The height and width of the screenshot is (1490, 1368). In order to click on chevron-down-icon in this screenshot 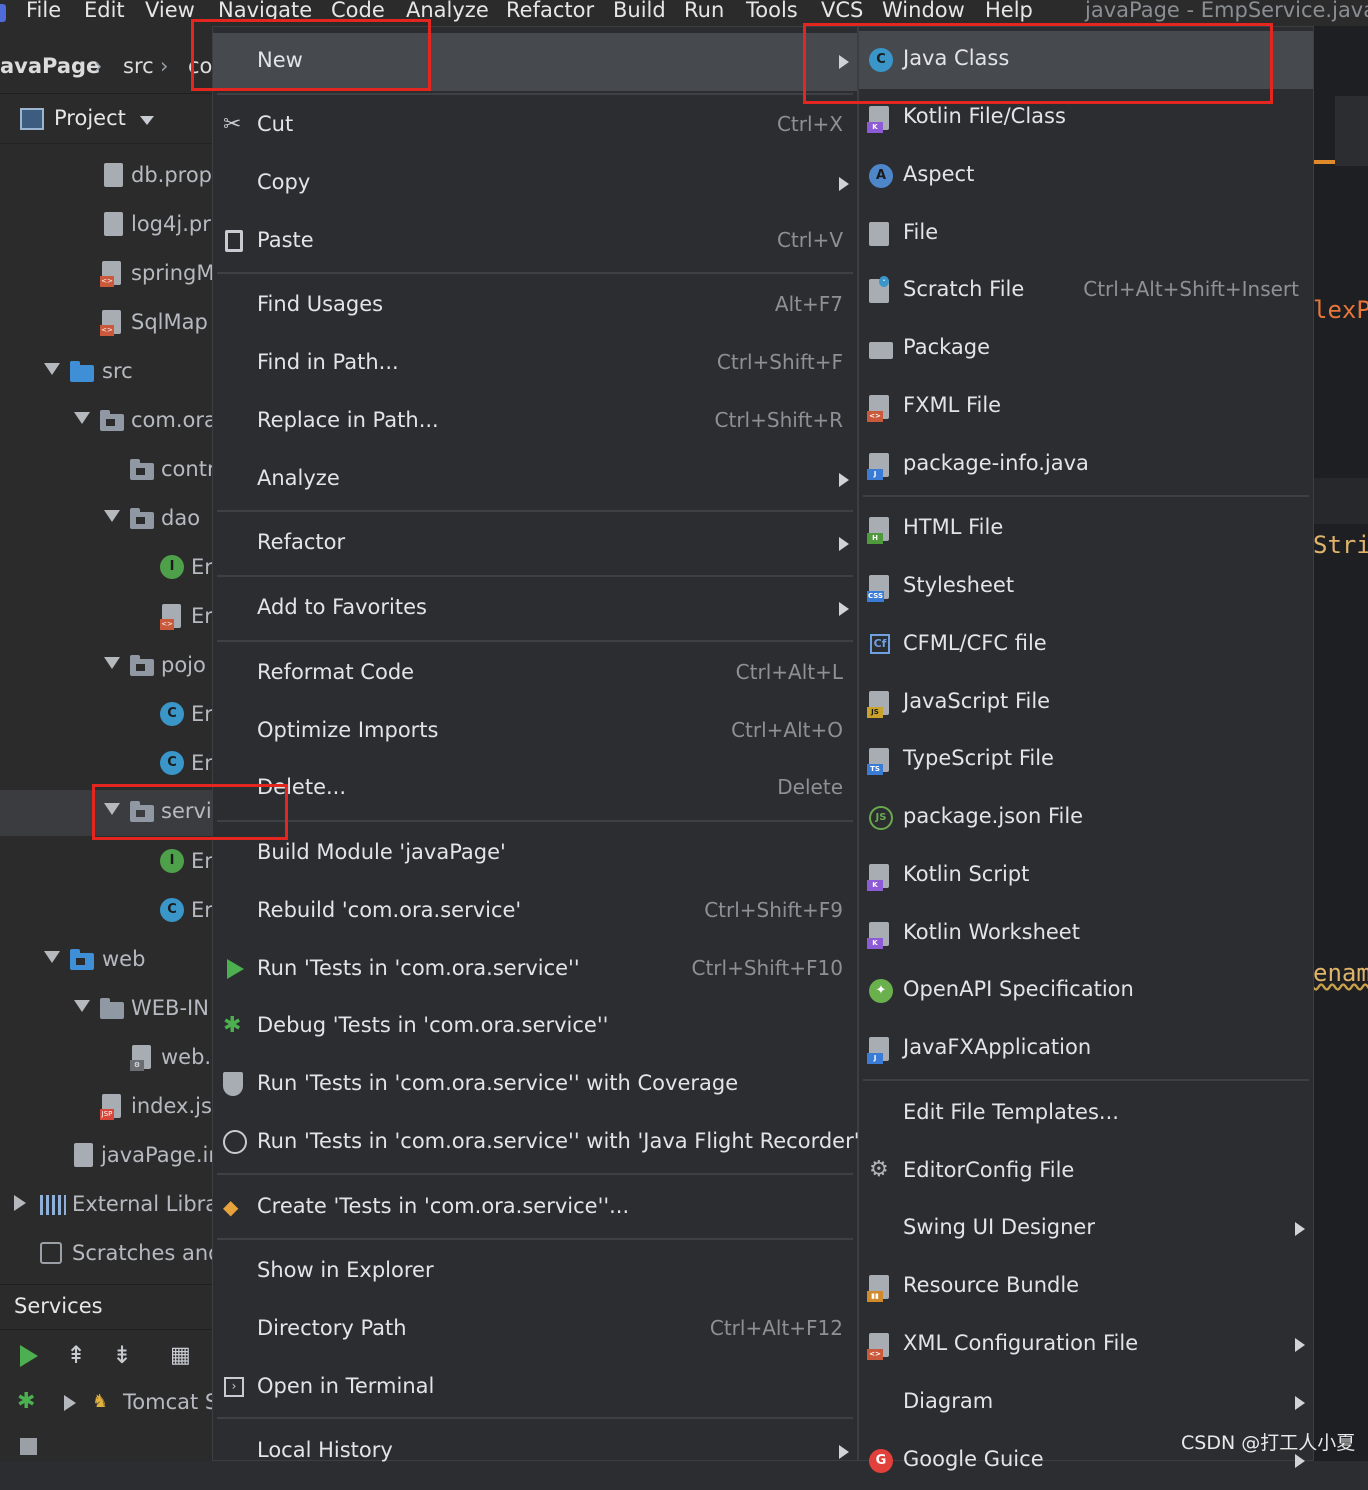, I will do `click(147, 120)`.